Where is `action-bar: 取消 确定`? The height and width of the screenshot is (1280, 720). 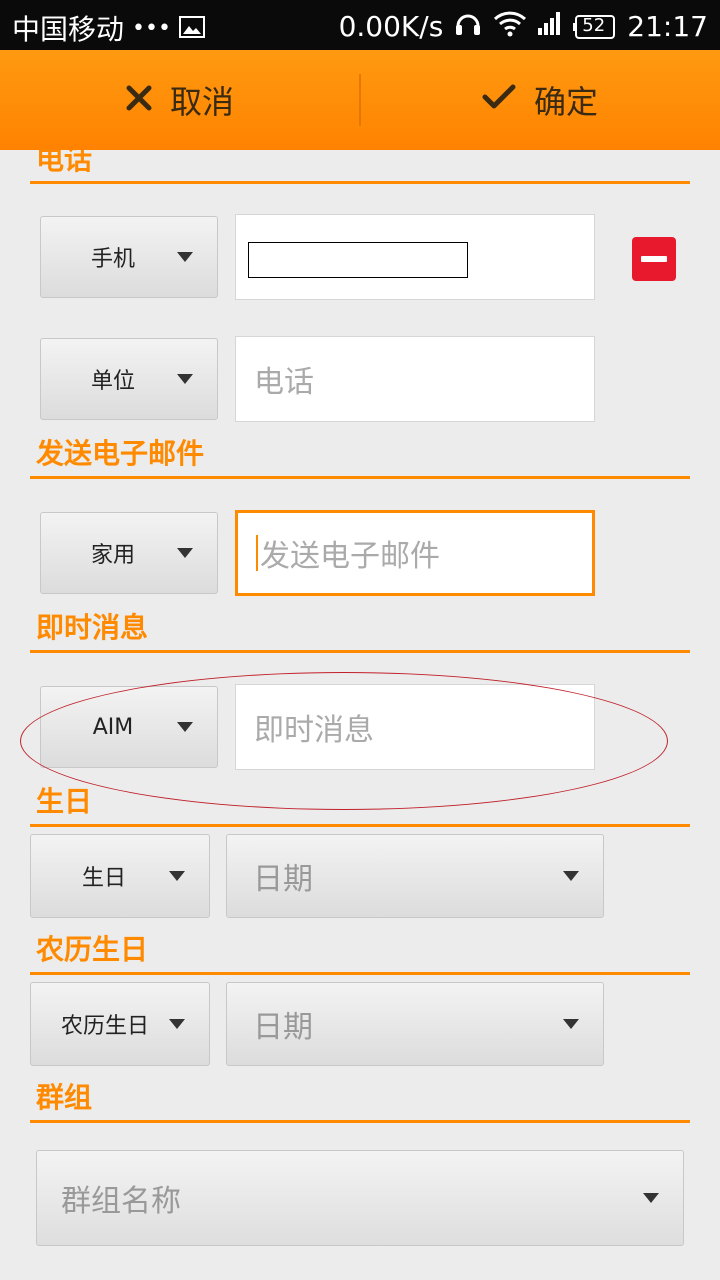
action-bar: 取消 确定 is located at coordinates (360, 100).